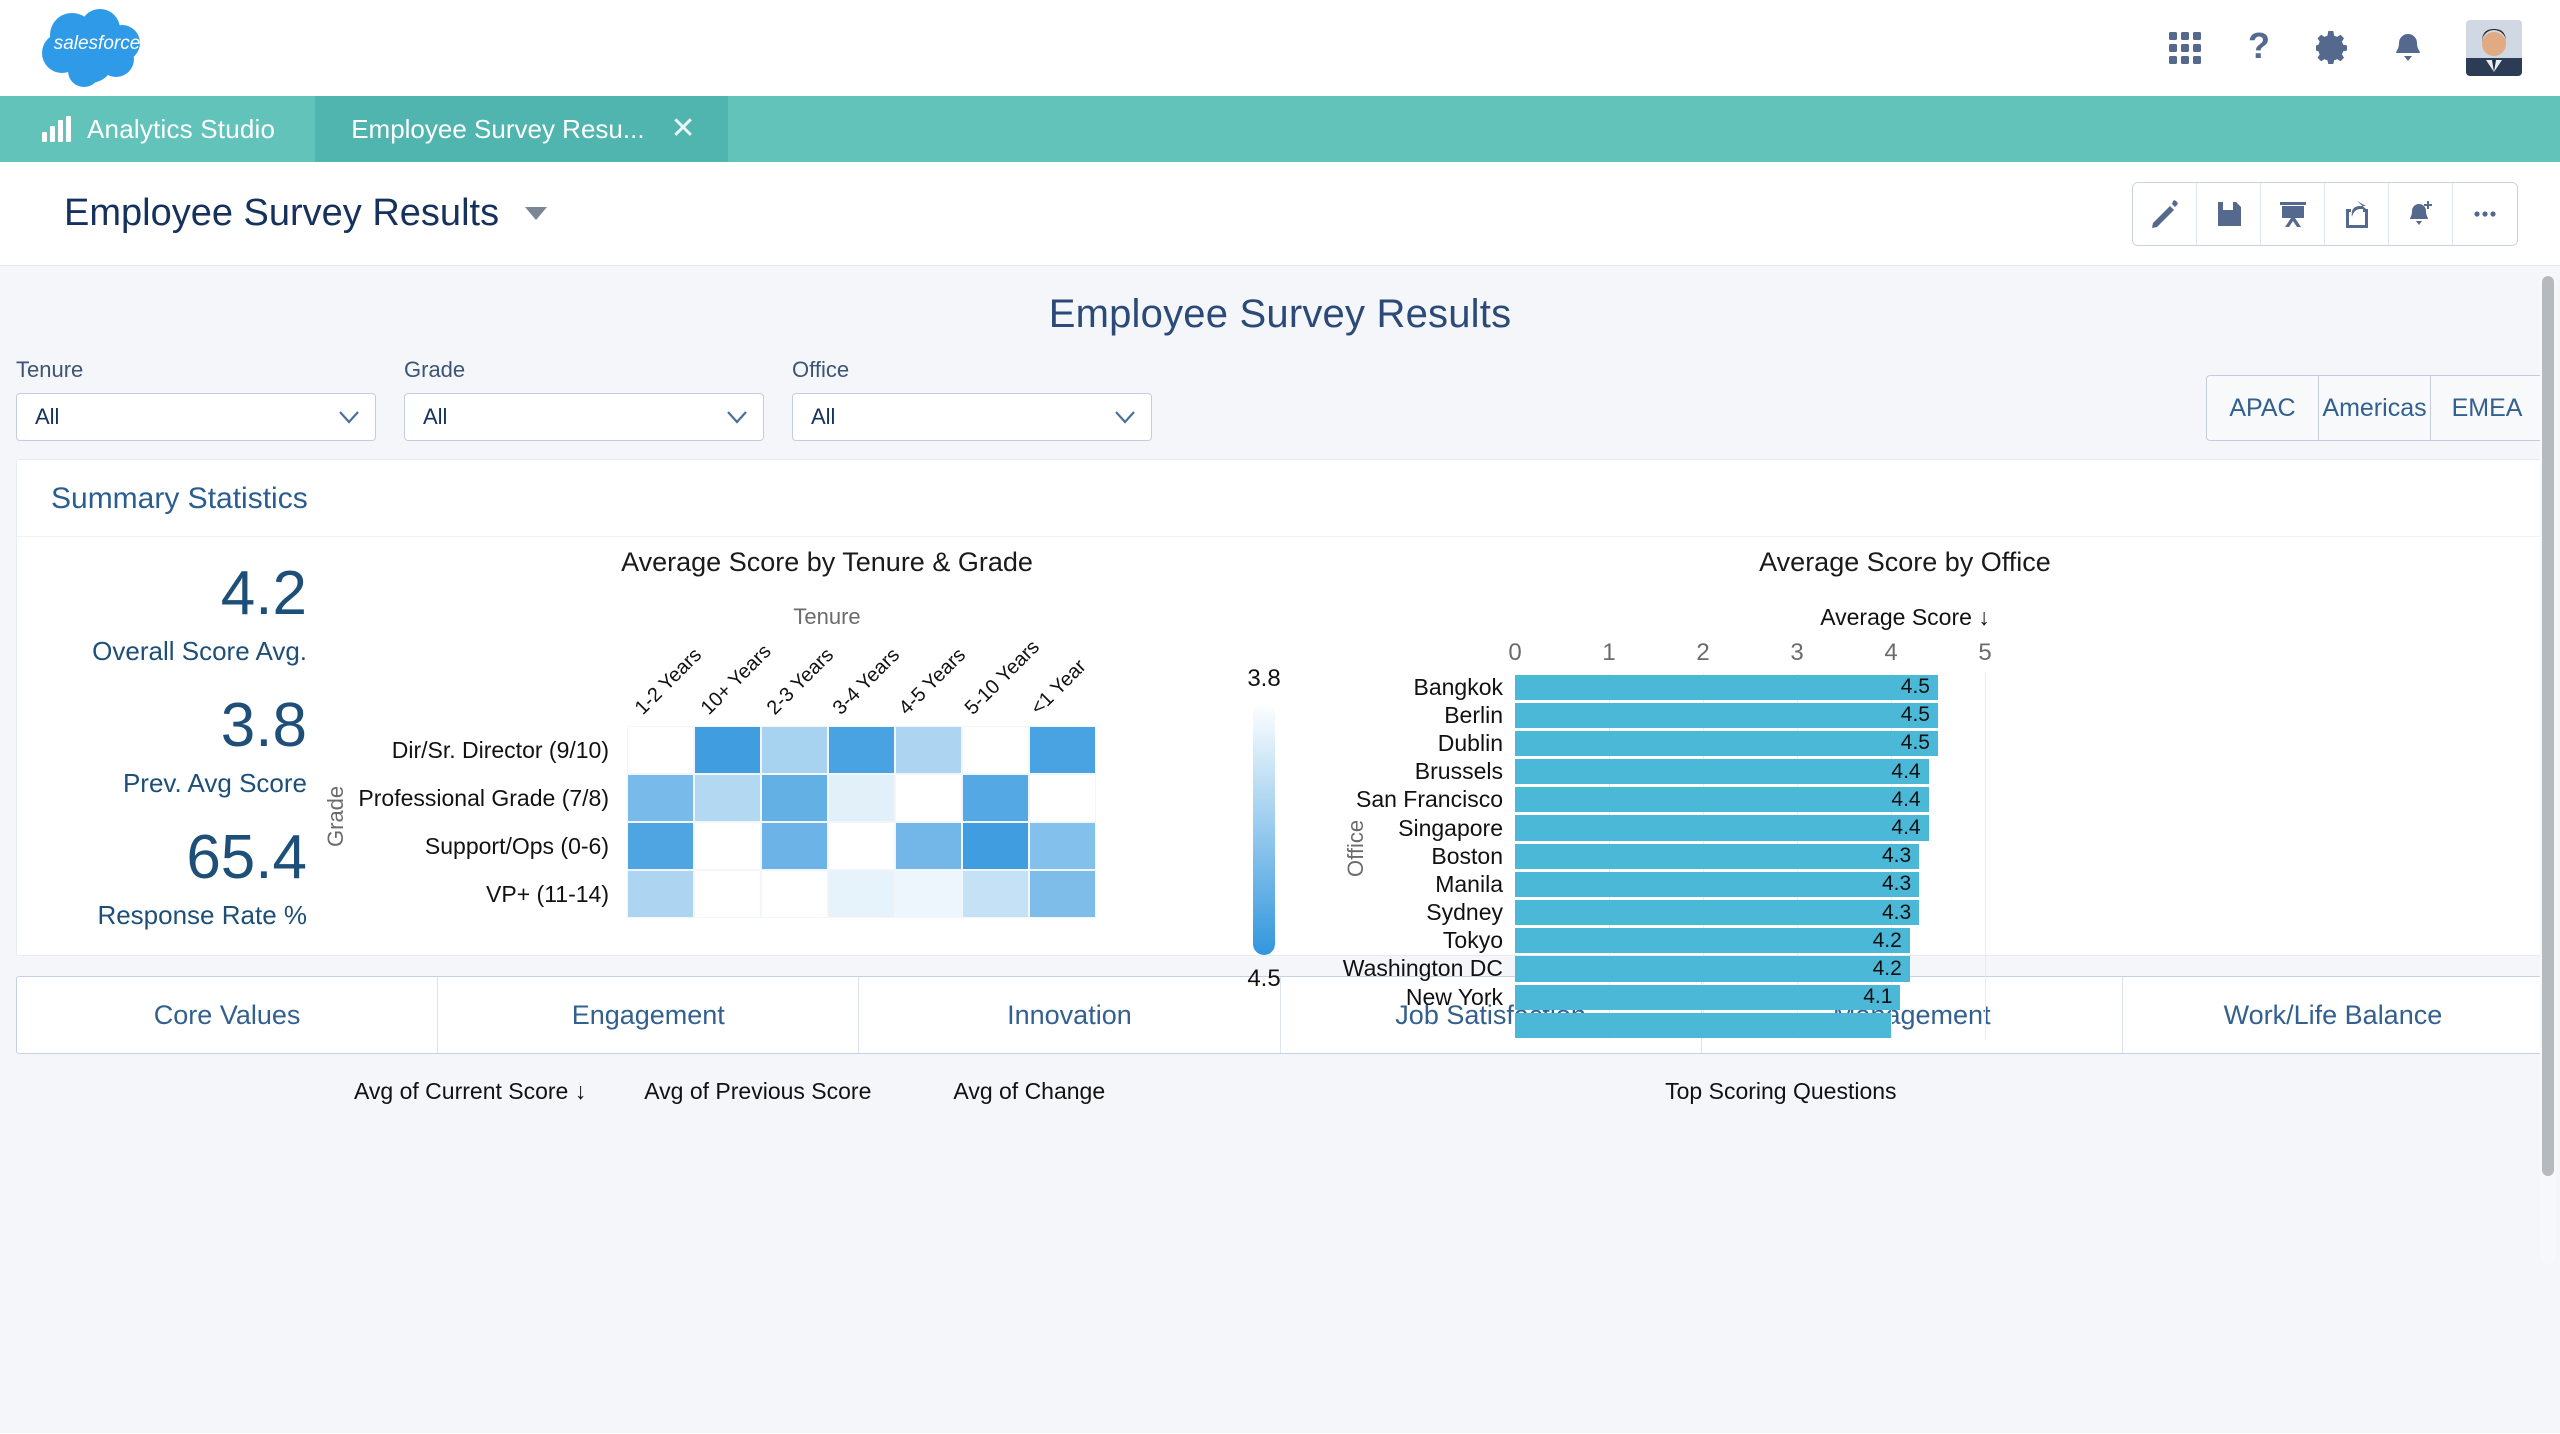 The width and height of the screenshot is (2560, 1434). Describe the element at coordinates (2263, 408) in the screenshot. I see `region-button-apac: APAC` at that location.